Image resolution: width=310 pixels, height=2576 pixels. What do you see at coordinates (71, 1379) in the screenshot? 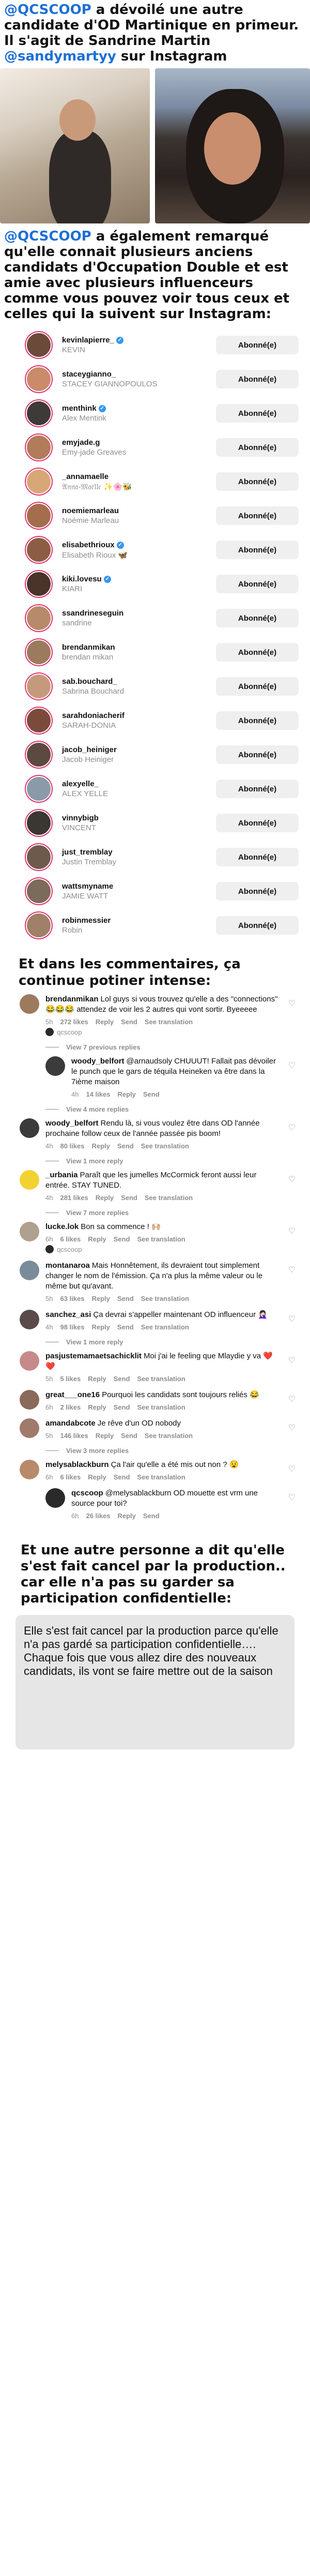
I see `likes-count: 5 likes` at bounding box center [71, 1379].